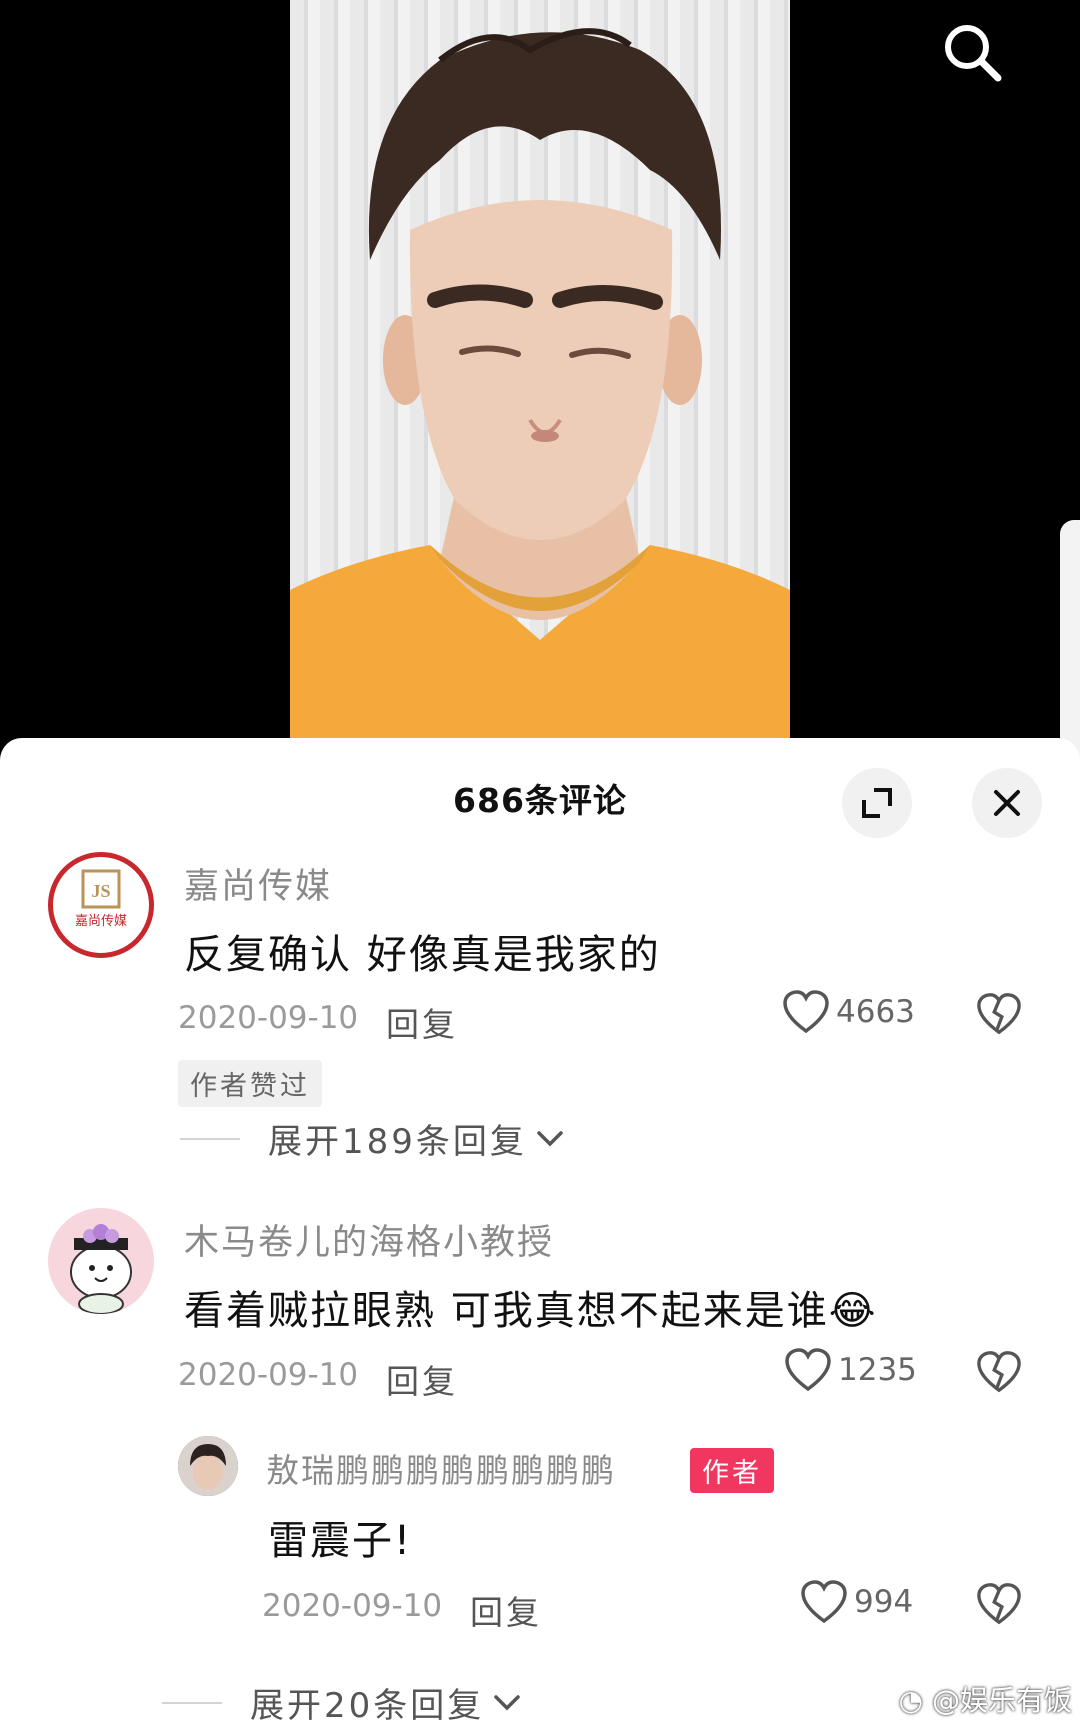 The height and width of the screenshot is (1733, 1080). Describe the element at coordinates (422, 955) in the screenshot. I see `comment-text: 反复确认 好像真是我家的` at that location.